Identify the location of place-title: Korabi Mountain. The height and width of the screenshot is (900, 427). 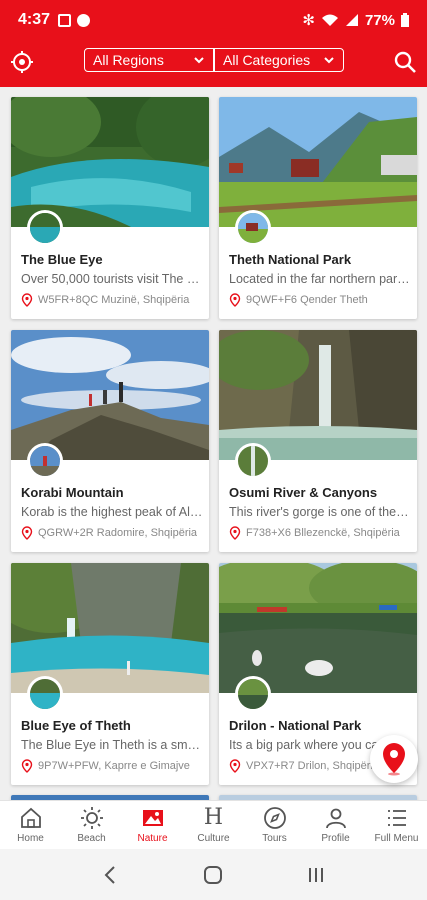
(72, 492).